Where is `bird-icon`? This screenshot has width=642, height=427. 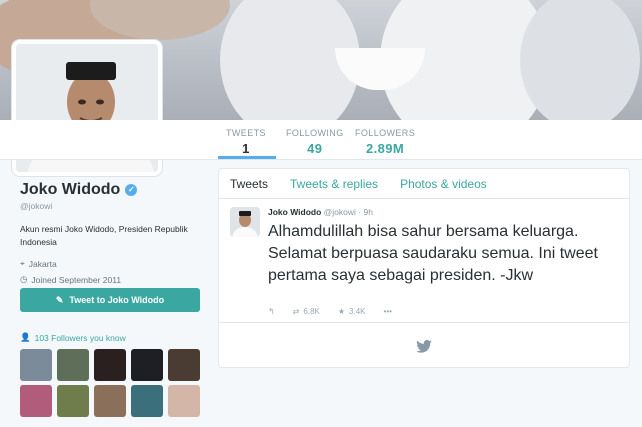 bird-icon is located at coordinates (424, 346).